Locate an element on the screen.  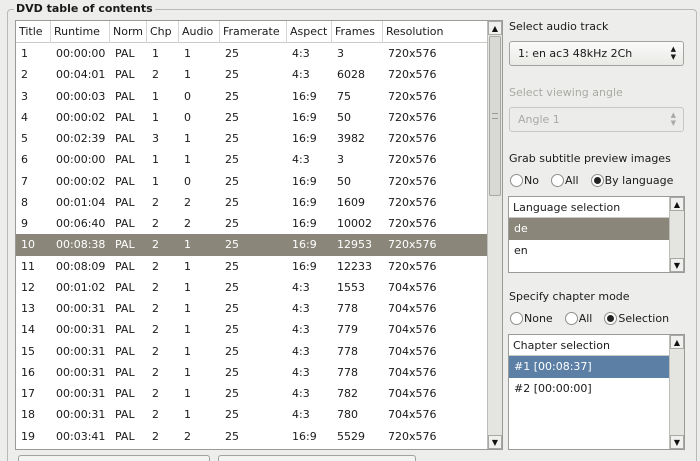
bottom-button-left is located at coordinates (114, 458).